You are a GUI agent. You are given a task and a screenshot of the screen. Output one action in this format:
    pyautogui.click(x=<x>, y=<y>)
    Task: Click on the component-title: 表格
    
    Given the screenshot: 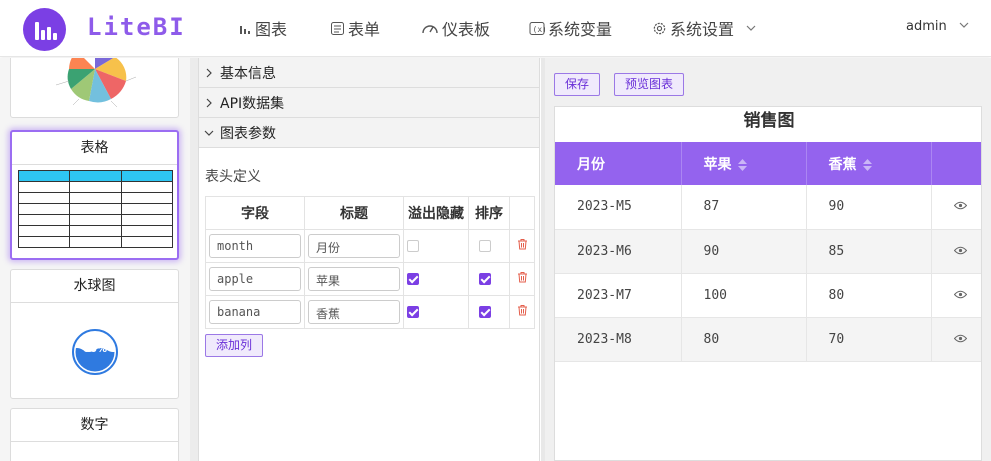 What is the action you would take?
    pyautogui.click(x=94, y=148)
    